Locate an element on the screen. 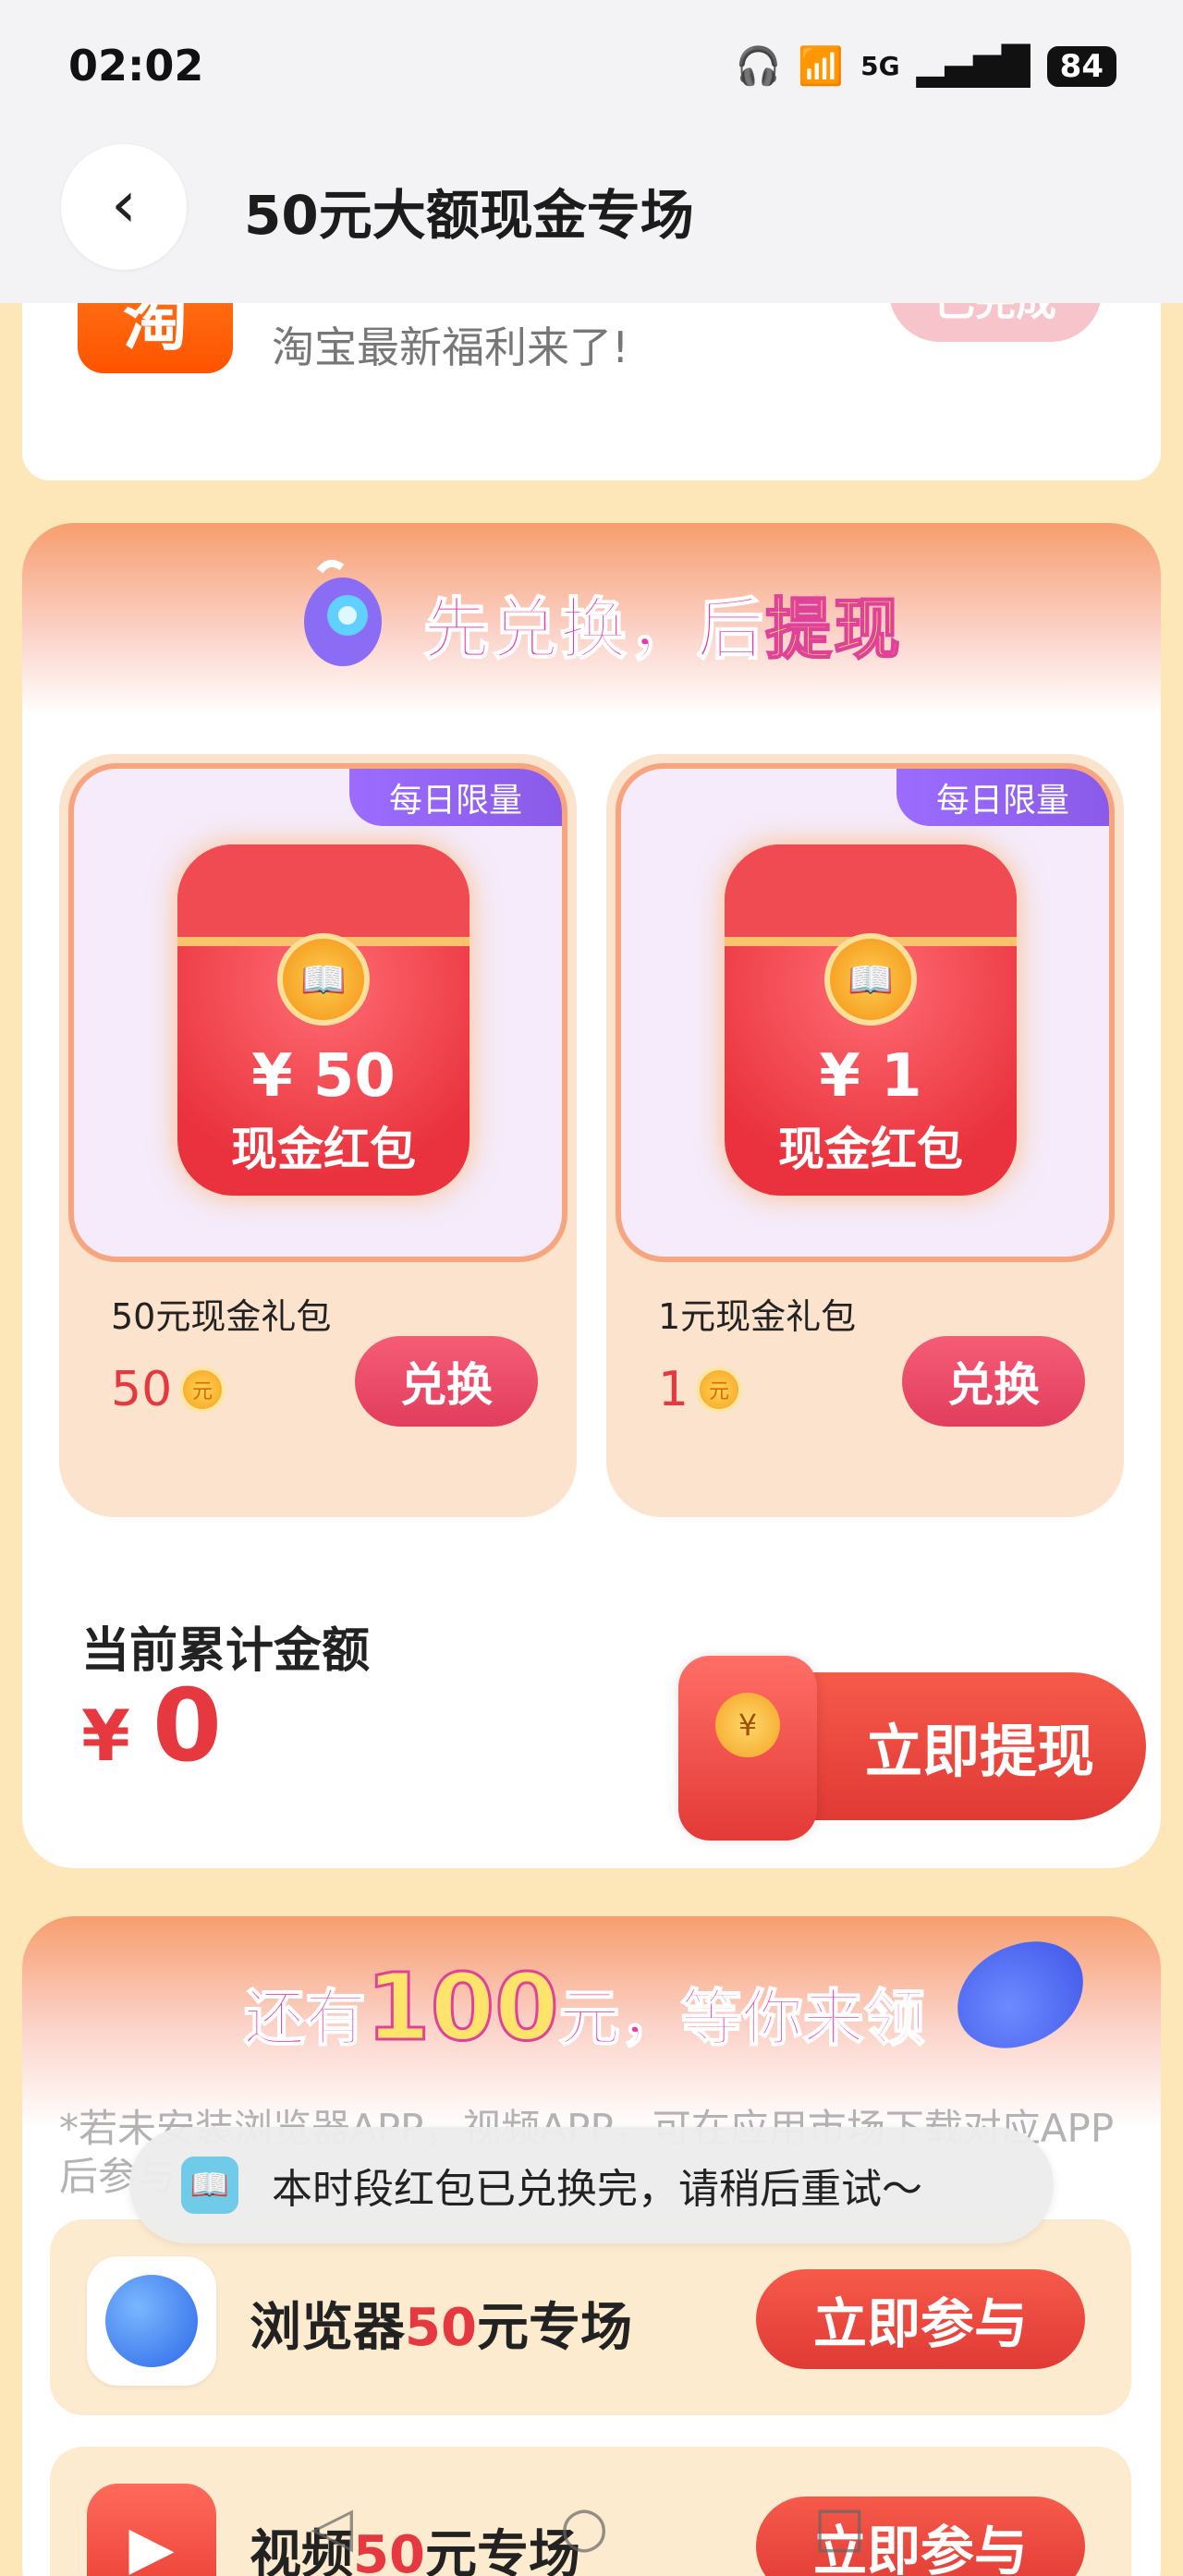 Image resolution: width=1183 pixels, height=2576 pixels. more-title-amount: 100 is located at coordinates (463, 2008).